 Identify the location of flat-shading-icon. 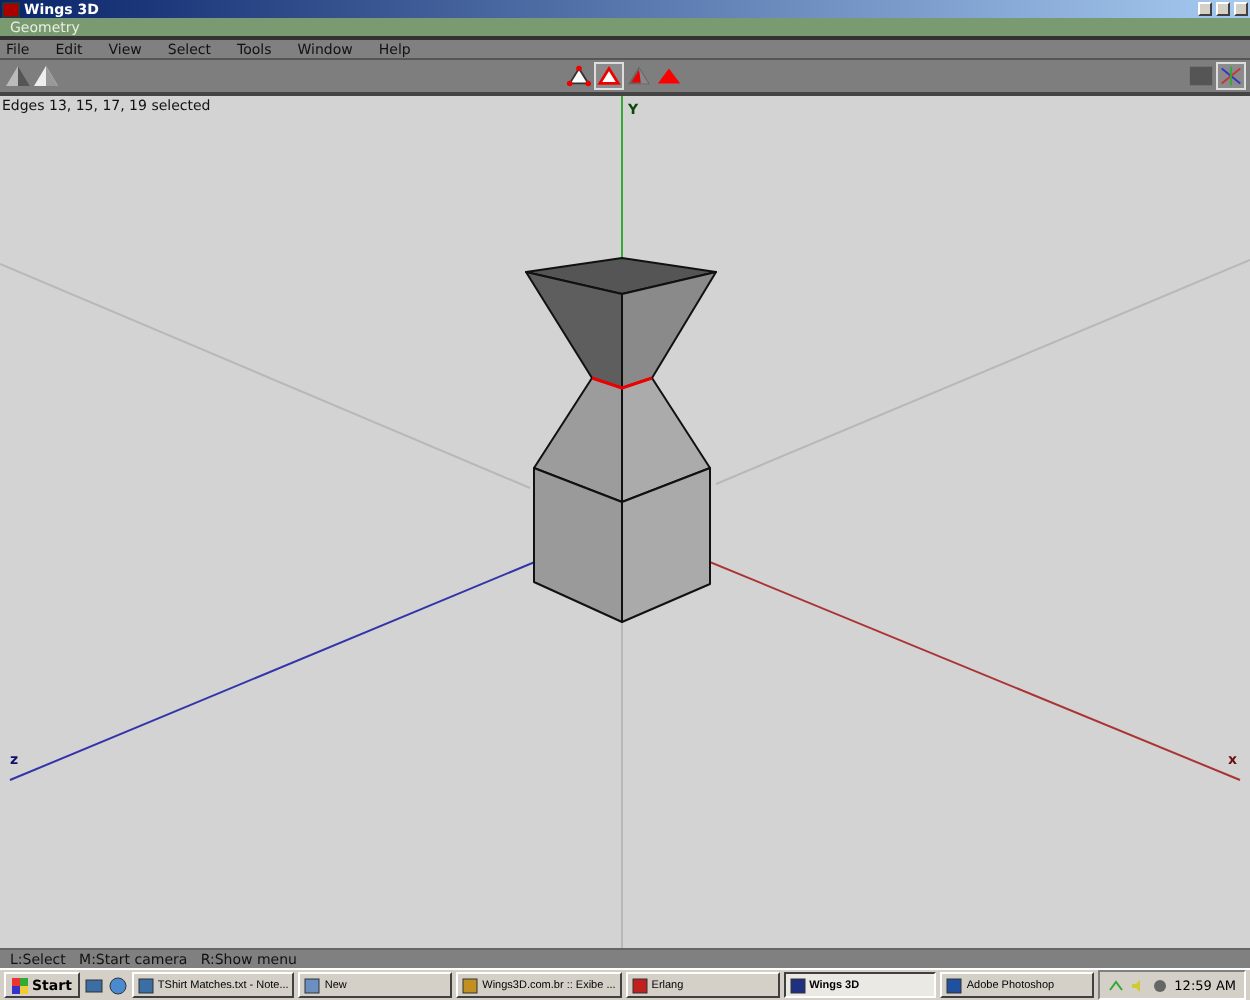
(46, 76).